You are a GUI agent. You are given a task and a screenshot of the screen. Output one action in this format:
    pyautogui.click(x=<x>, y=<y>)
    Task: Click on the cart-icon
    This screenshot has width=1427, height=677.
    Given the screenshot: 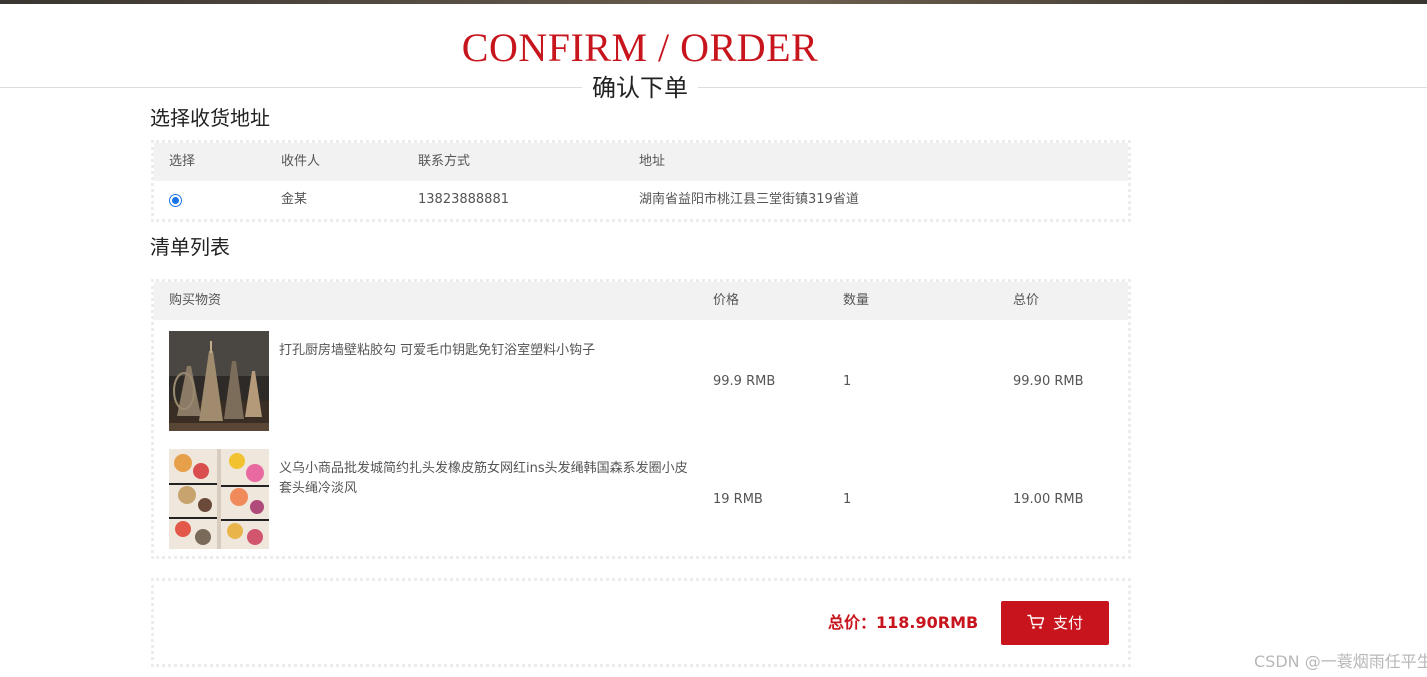 What is the action you would take?
    pyautogui.click(x=1036, y=621)
    